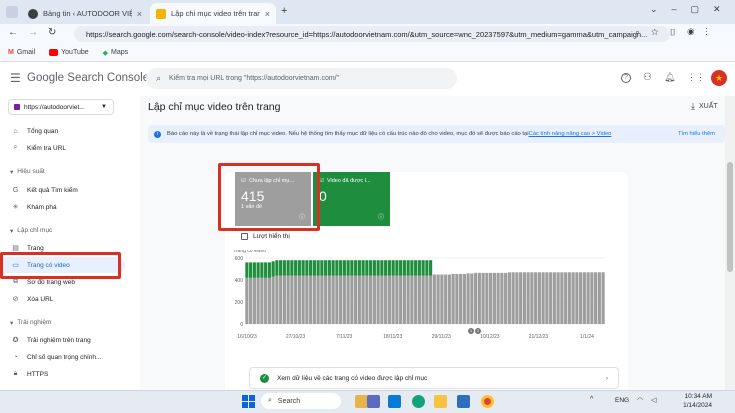 The width and height of the screenshot is (735, 413). What do you see at coordinates (213, 13) in the screenshot?
I see `tab-video-index: Lập chỉ mục video trên trang ×` at bounding box center [213, 13].